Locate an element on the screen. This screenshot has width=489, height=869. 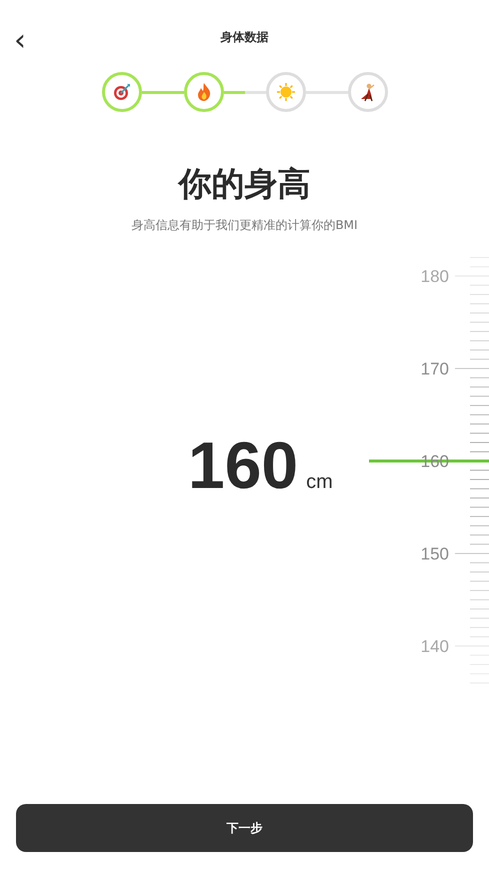
height-value: 160 is located at coordinates (243, 465).